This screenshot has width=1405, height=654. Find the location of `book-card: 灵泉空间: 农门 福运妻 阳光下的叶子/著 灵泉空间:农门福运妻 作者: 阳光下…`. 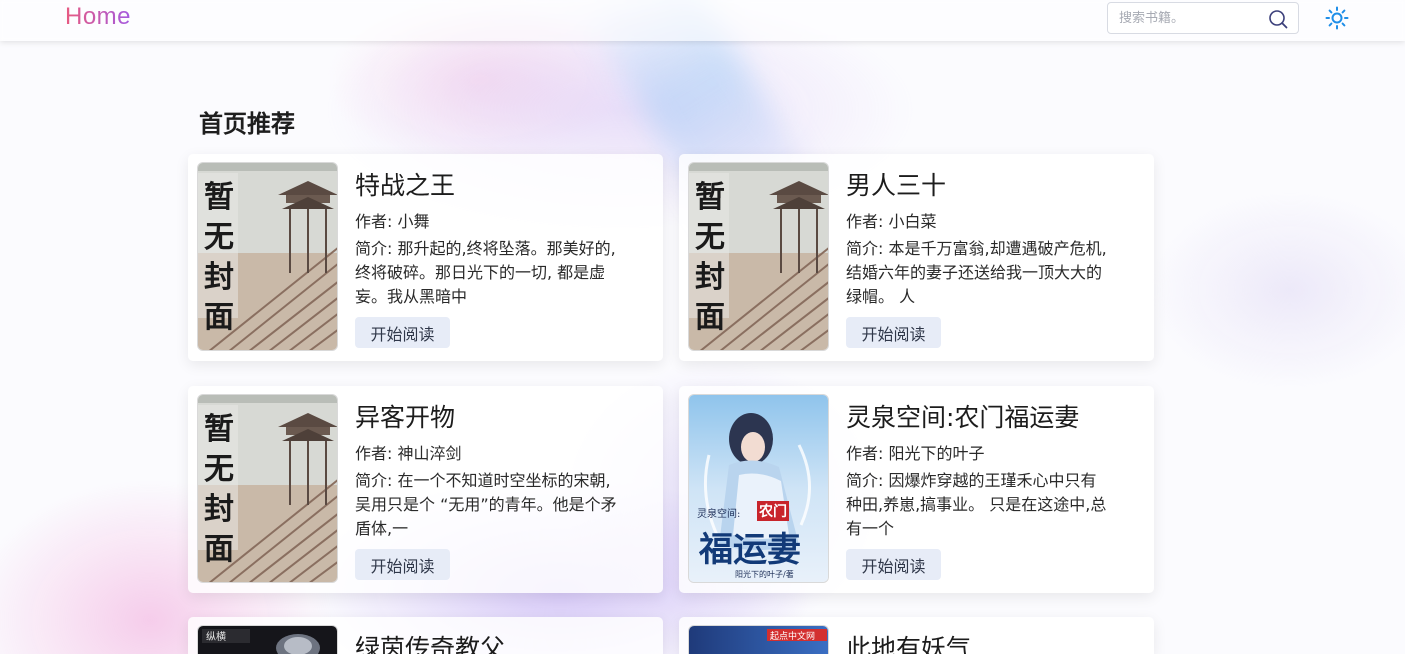

book-card: 灵泉空间: 农门 福运妻 阳光下的叶子/著 灵泉空间:农门福运妻 作者: 阳光下… is located at coordinates (916, 489).